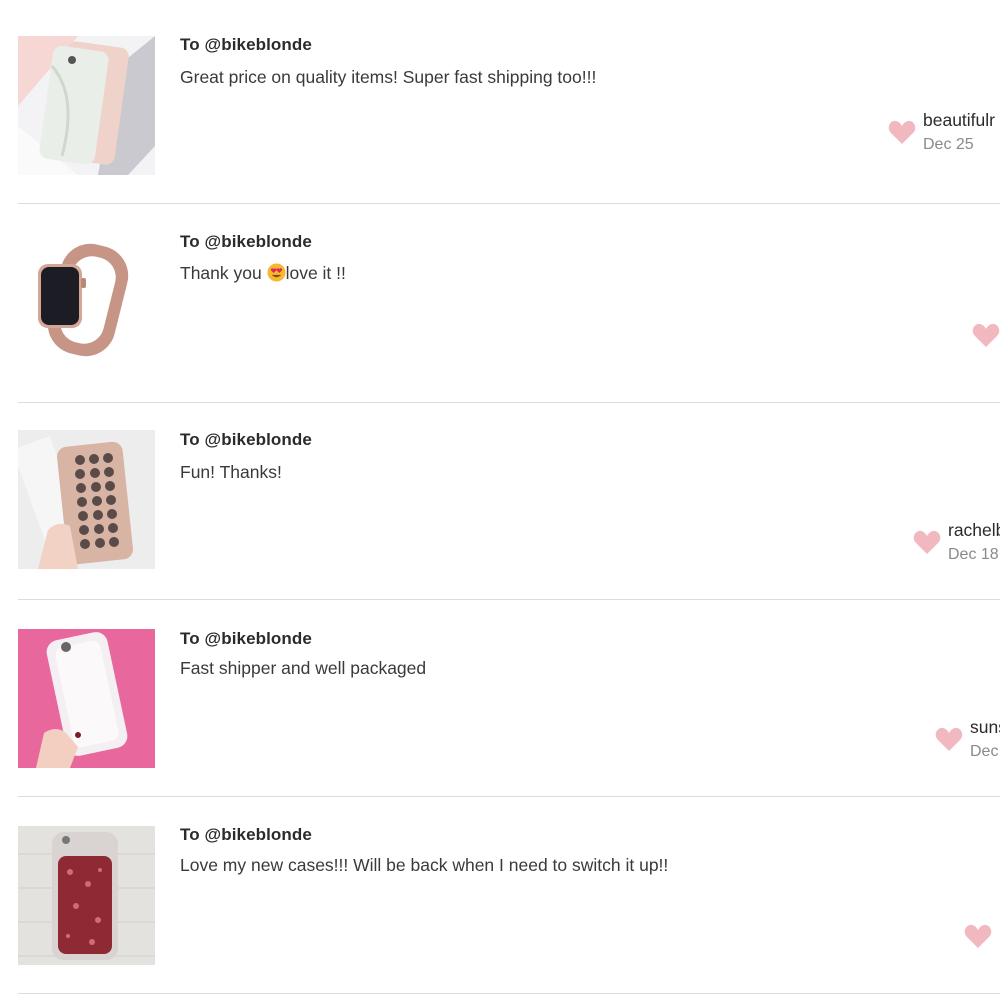  Describe the element at coordinates (974, 530) in the screenshot. I see `reviewer-name: rachelbo` at that location.